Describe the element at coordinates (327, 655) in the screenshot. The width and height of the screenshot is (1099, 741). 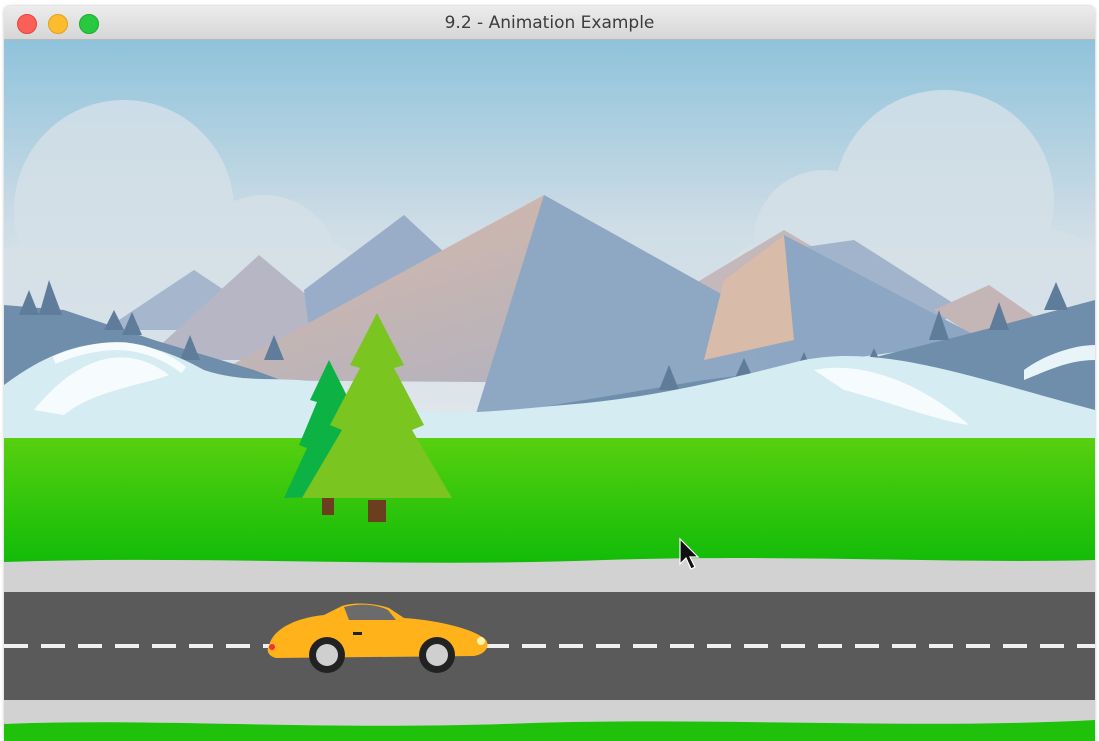
I see `car-wheel-rear` at that location.